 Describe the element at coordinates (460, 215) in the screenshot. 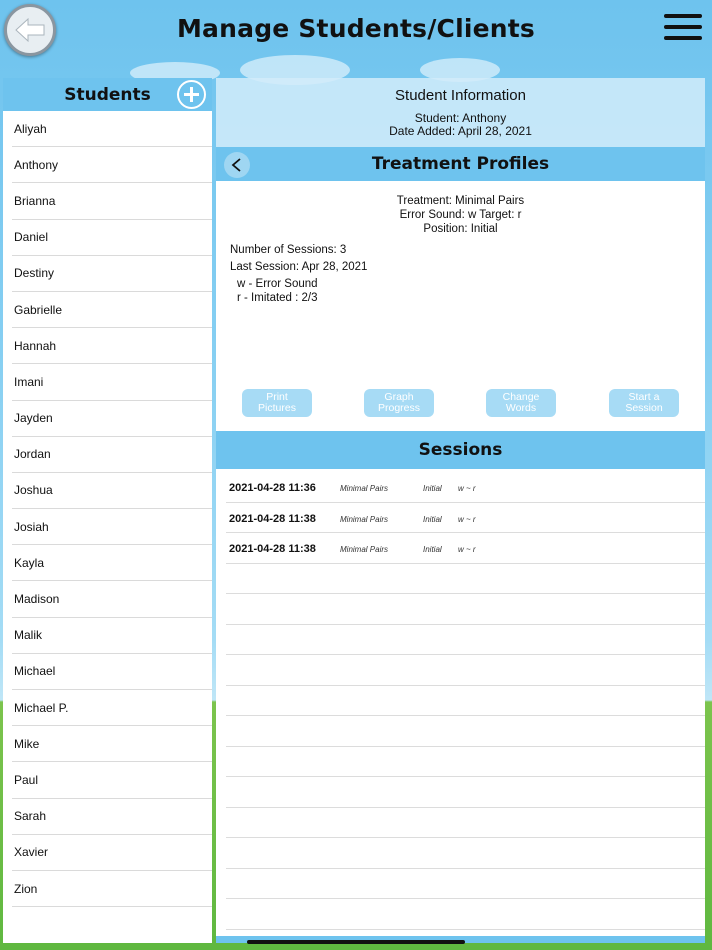

I see `error-target-sounds: Error Sound: w Target: r` at that location.